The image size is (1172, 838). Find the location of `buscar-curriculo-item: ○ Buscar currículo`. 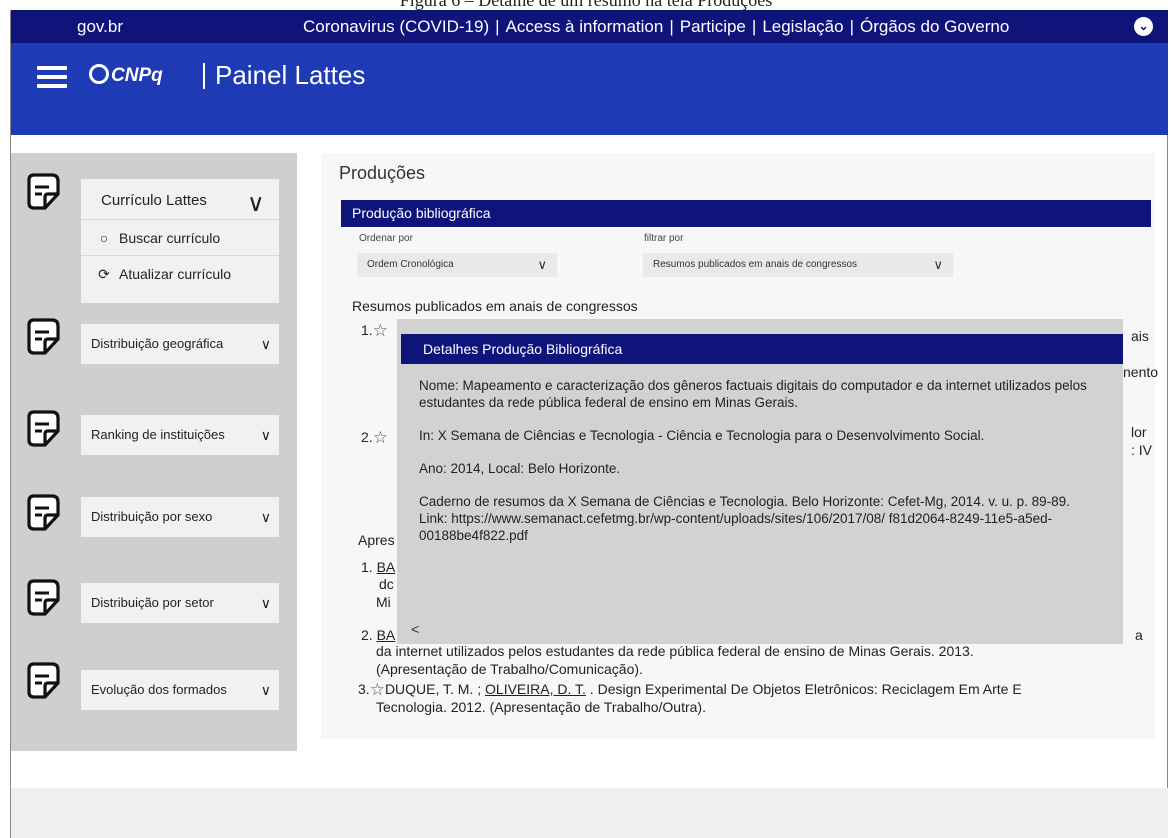

buscar-curriculo-item: ○ Buscar currículo is located at coordinates (180, 237).